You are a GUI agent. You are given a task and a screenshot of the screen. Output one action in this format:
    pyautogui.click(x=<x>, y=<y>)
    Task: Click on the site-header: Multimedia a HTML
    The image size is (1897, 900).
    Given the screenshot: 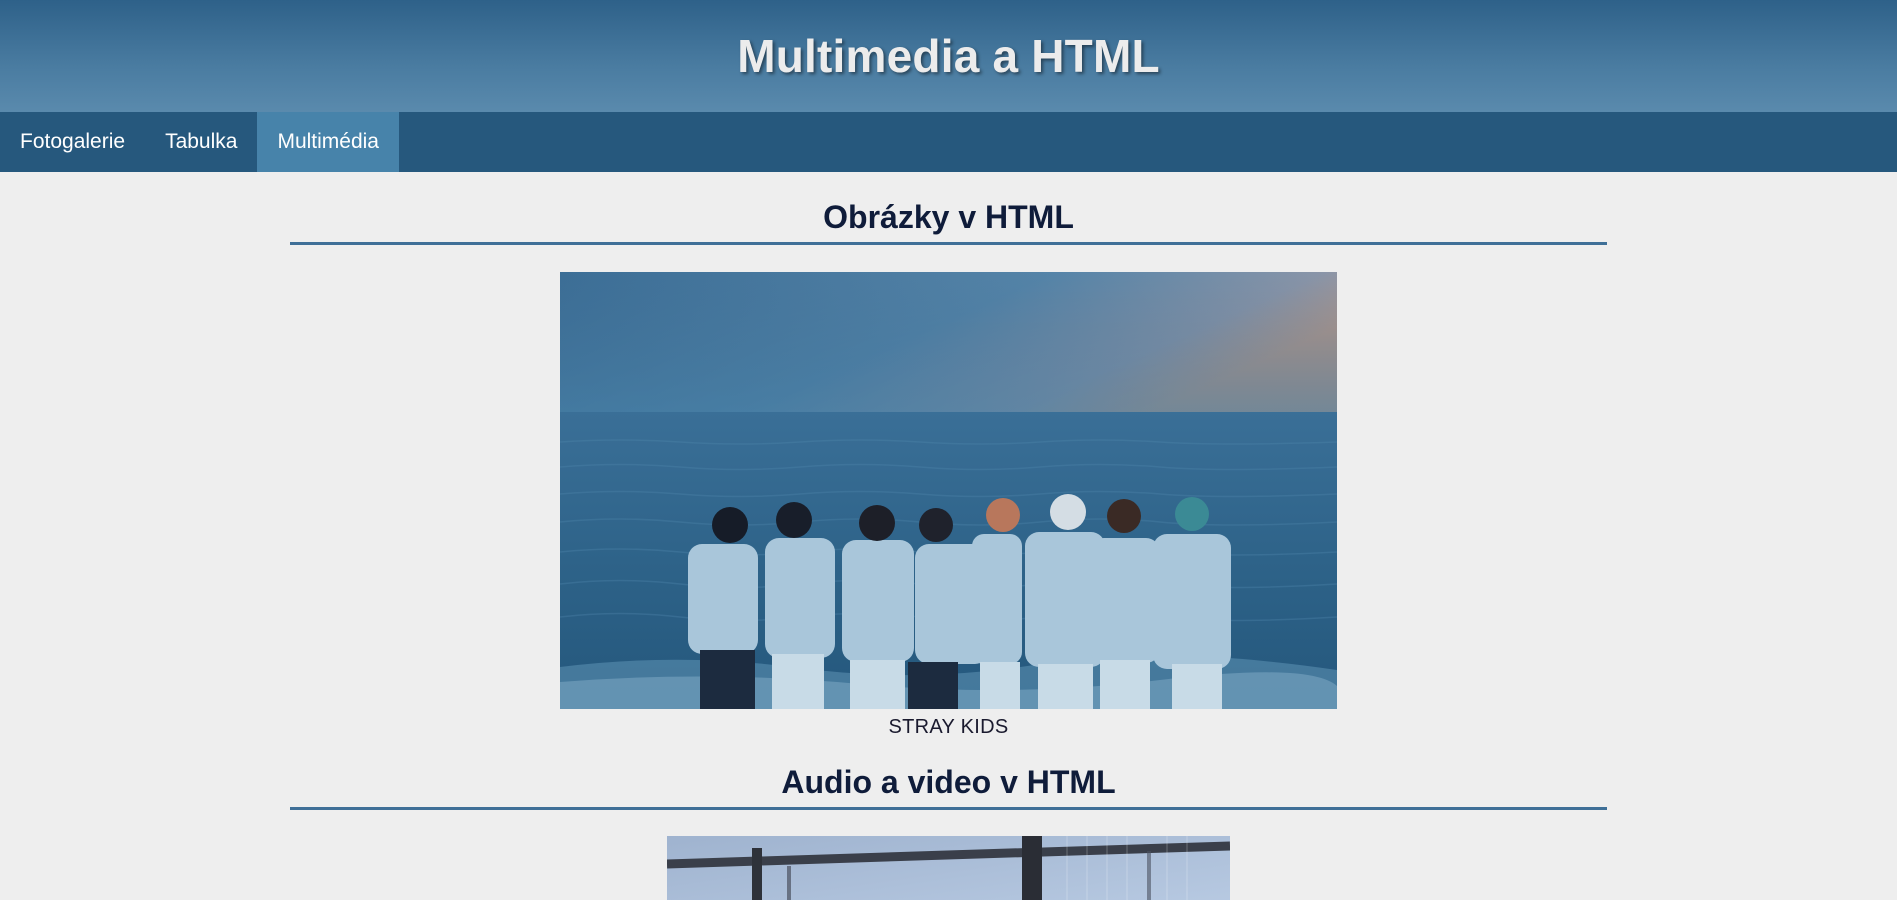 What is the action you would take?
    pyautogui.click(x=948, y=56)
    